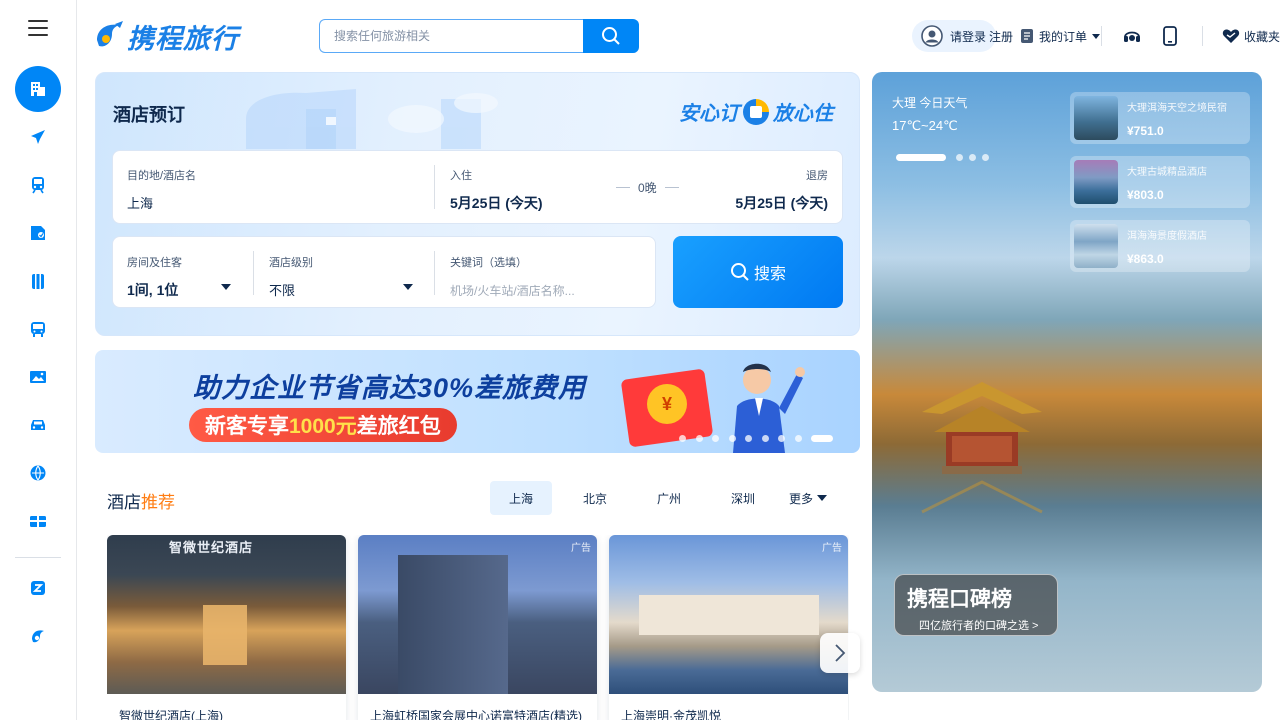 The image size is (1280, 720). I want to click on rooms-guests-dropdown: 房间及住客 1间, 1位, so click(182, 277).